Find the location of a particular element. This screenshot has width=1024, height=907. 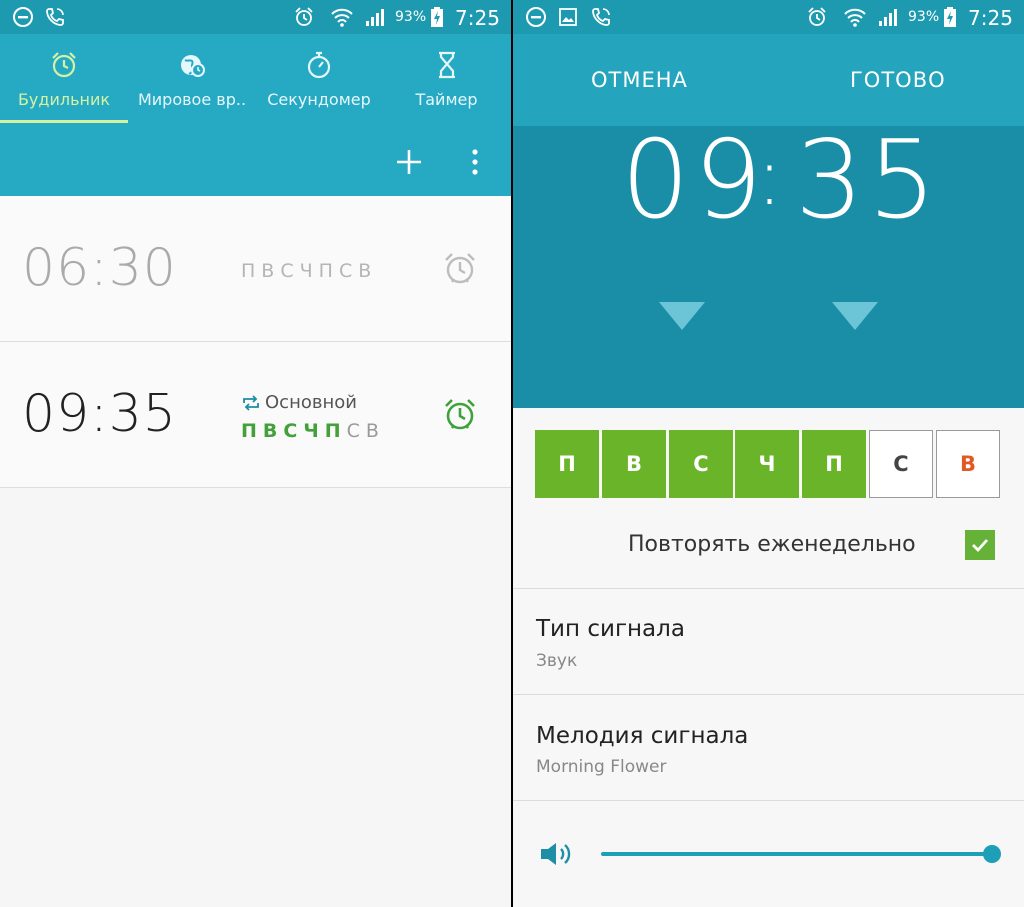

alarm-item: 09:35 Основной ПВСЧПСВ is located at coordinates (255, 415).